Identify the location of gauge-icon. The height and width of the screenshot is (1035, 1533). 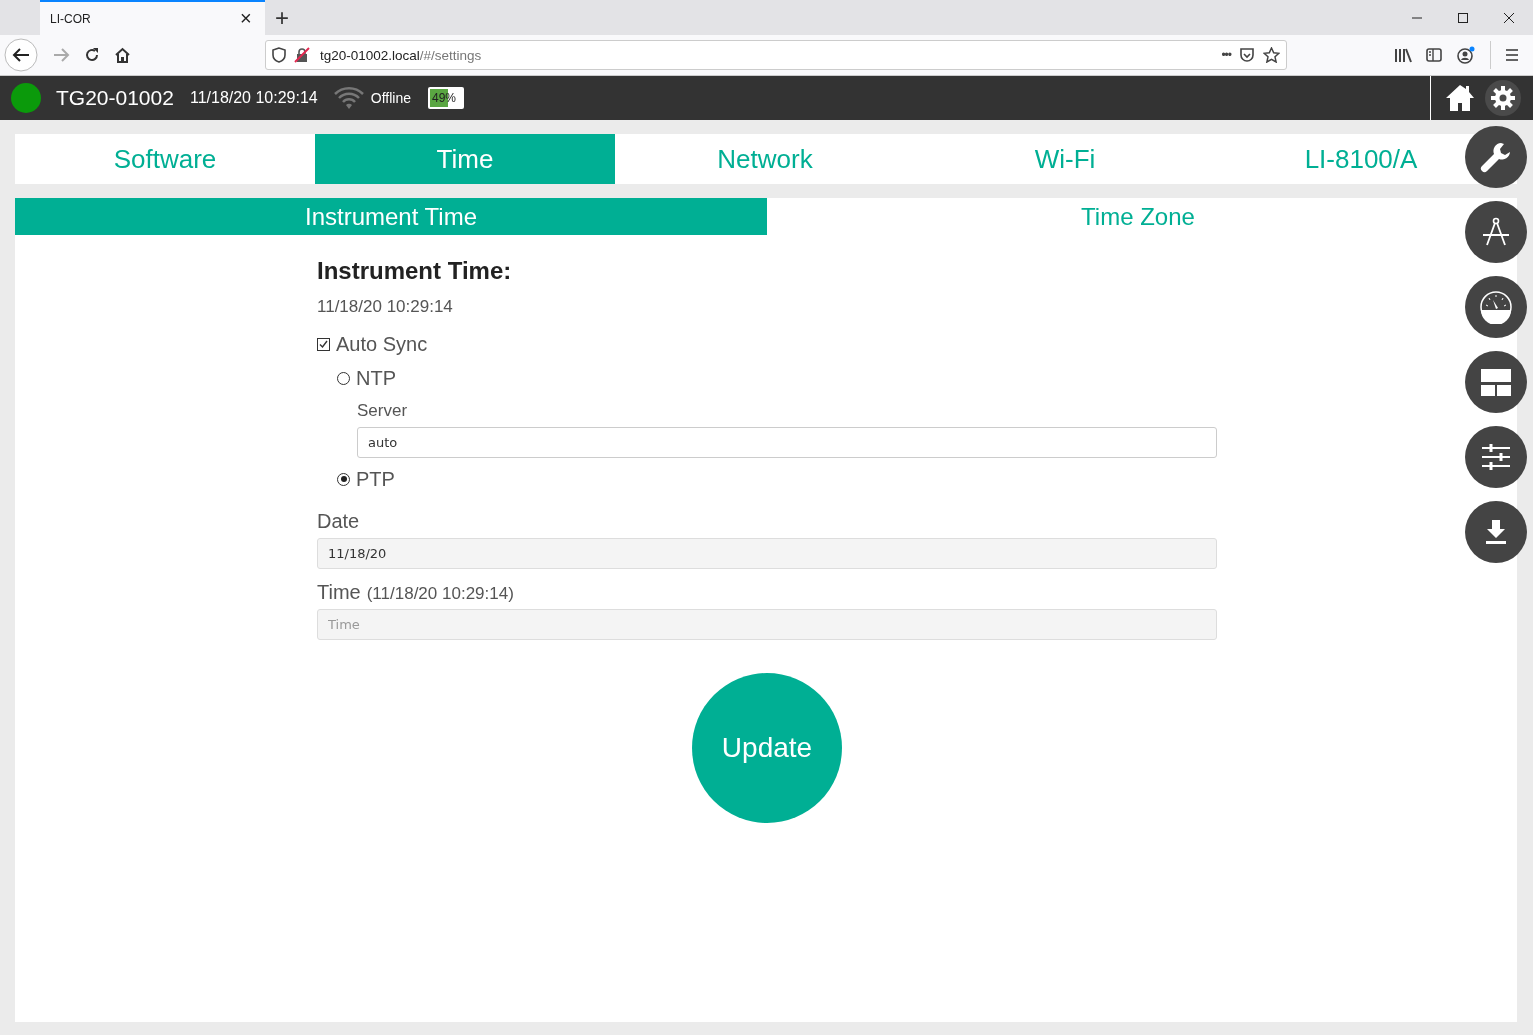
(1496, 307).